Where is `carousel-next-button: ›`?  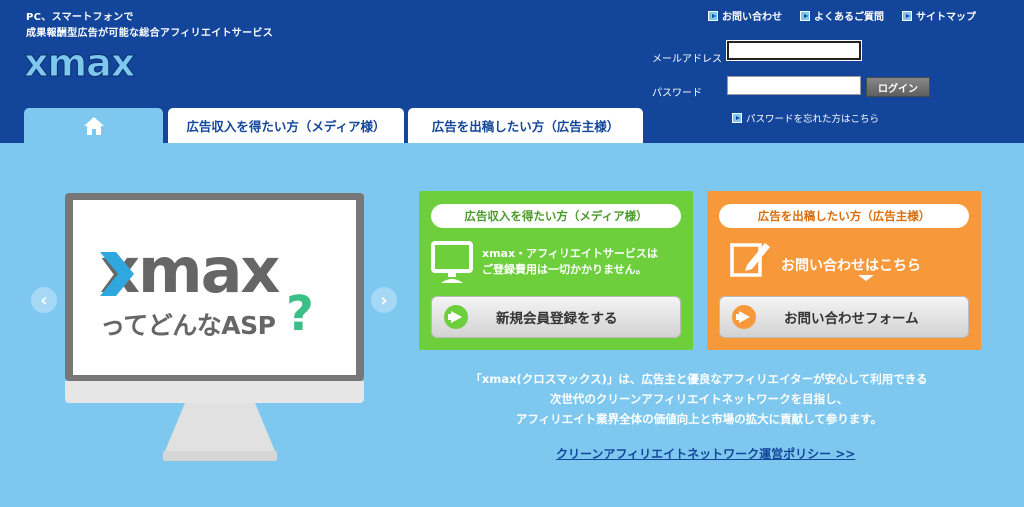 carousel-next-button: › is located at coordinates (384, 300).